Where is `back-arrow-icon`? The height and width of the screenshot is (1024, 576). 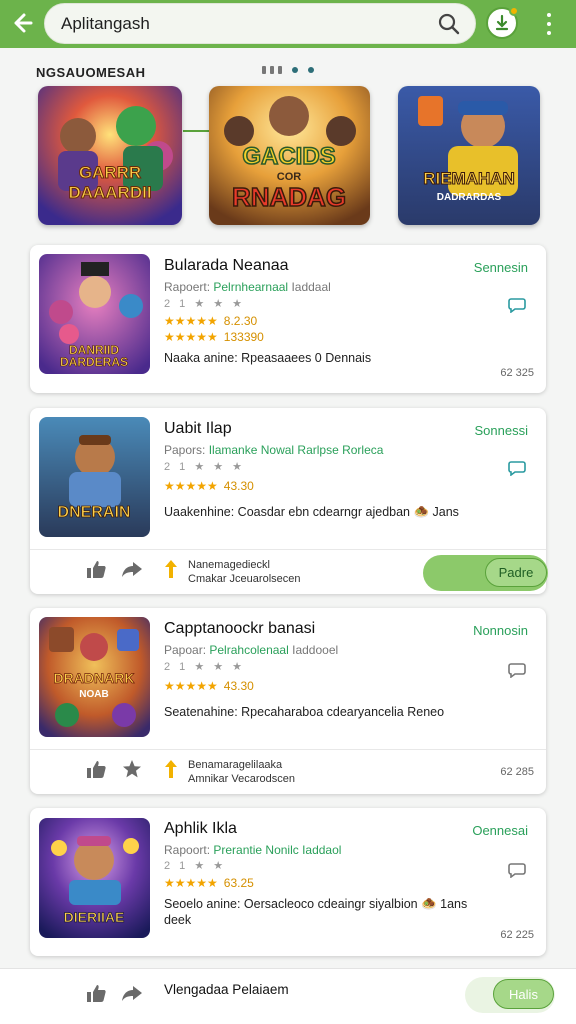
back-arrow-icon is located at coordinates (23, 23).